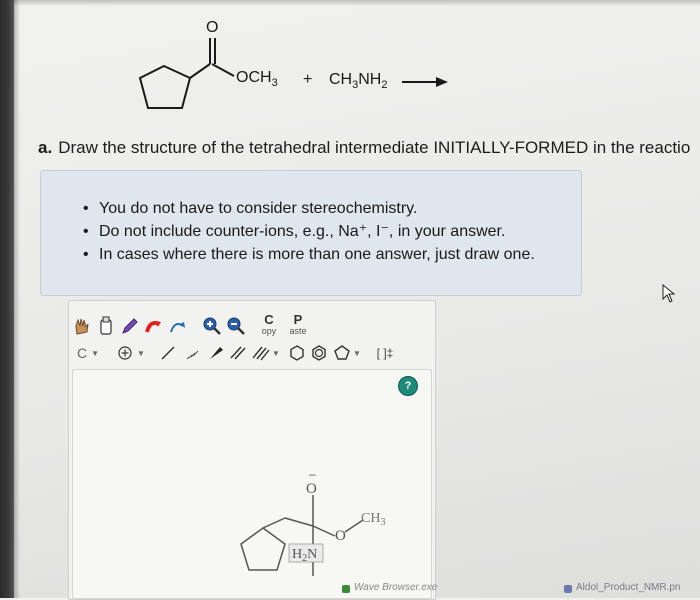 The image size is (700, 600). I want to click on ester-methoxy: OCH3, so click(257, 79).